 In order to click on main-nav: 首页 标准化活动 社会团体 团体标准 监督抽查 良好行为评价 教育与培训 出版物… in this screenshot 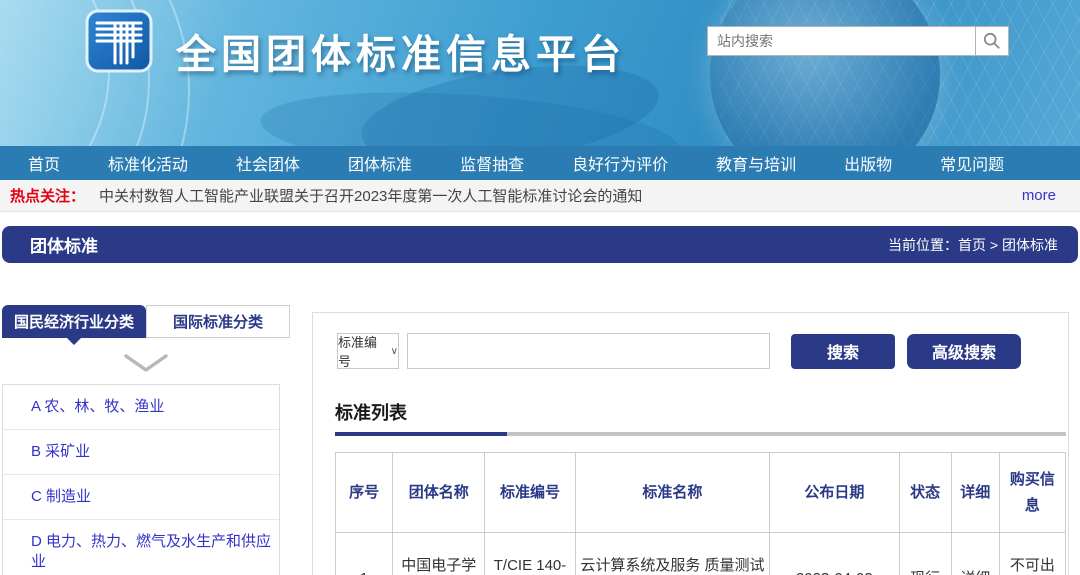, I will do `click(540, 163)`.